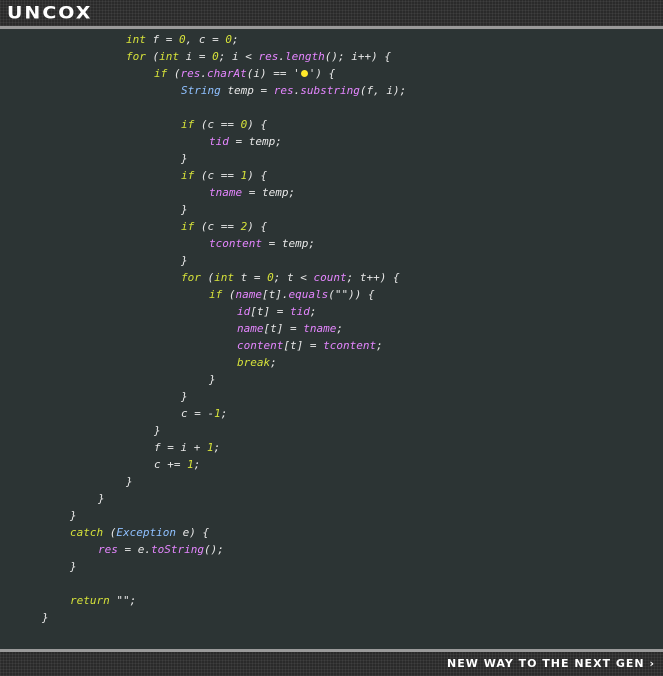 This screenshot has height=676, width=663. Describe the element at coordinates (235, 243) in the screenshot. I see `code-token: tcontent` at that location.